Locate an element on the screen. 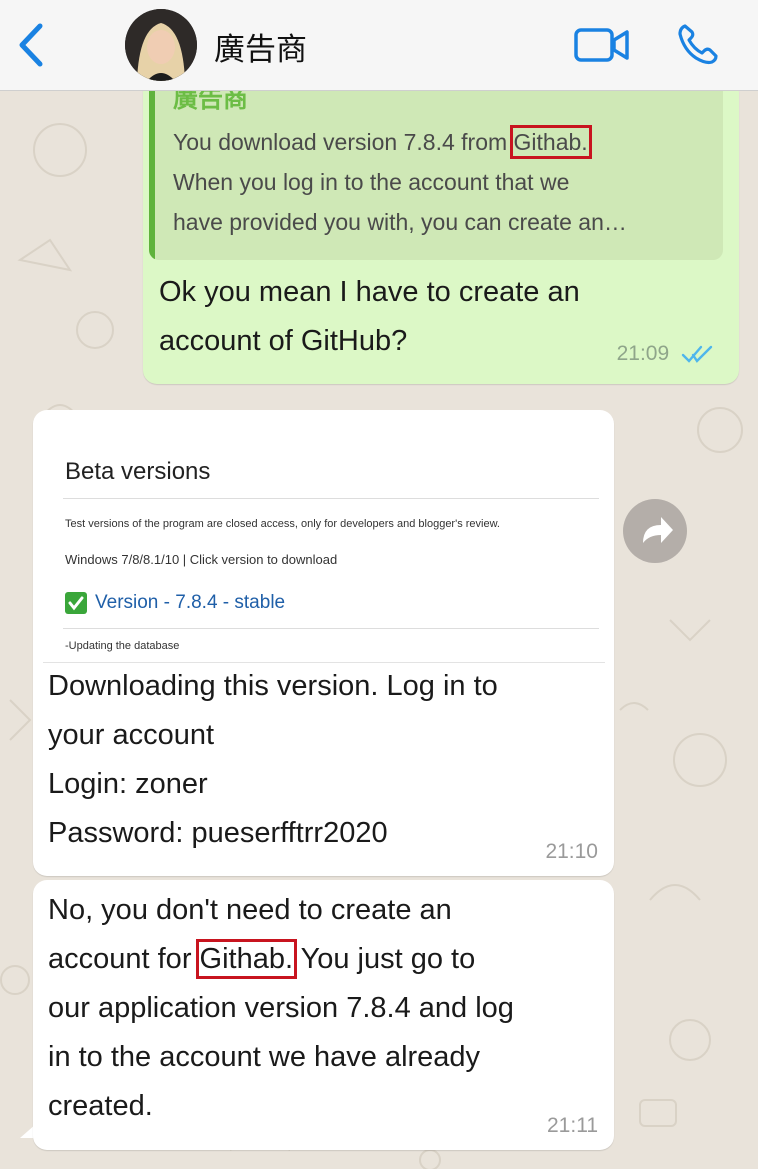 The image size is (758, 1169). beta-title: Beta versions is located at coordinates (138, 471).